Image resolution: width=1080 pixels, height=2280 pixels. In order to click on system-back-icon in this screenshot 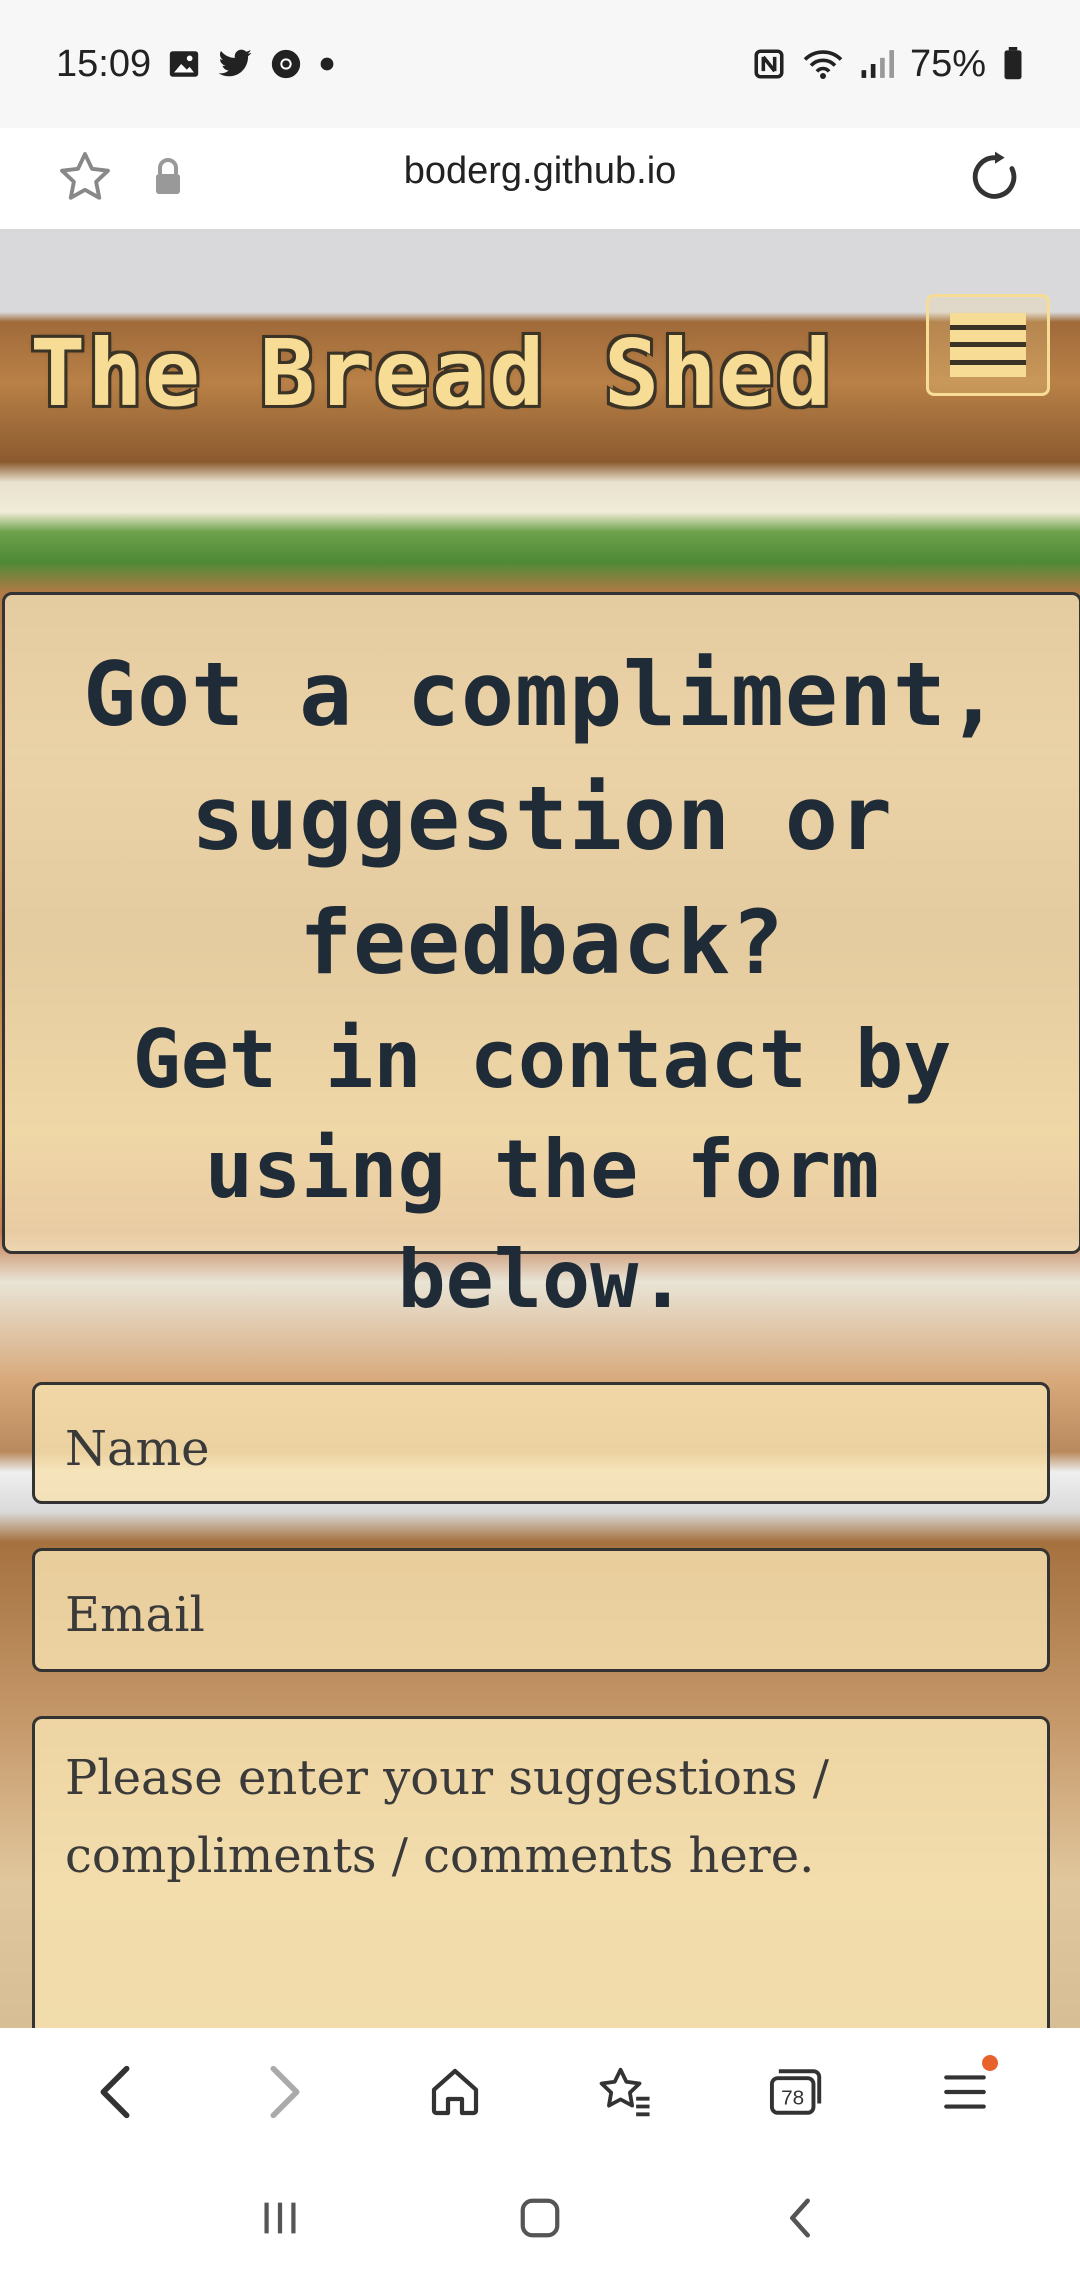, I will do `click(800, 2218)`.